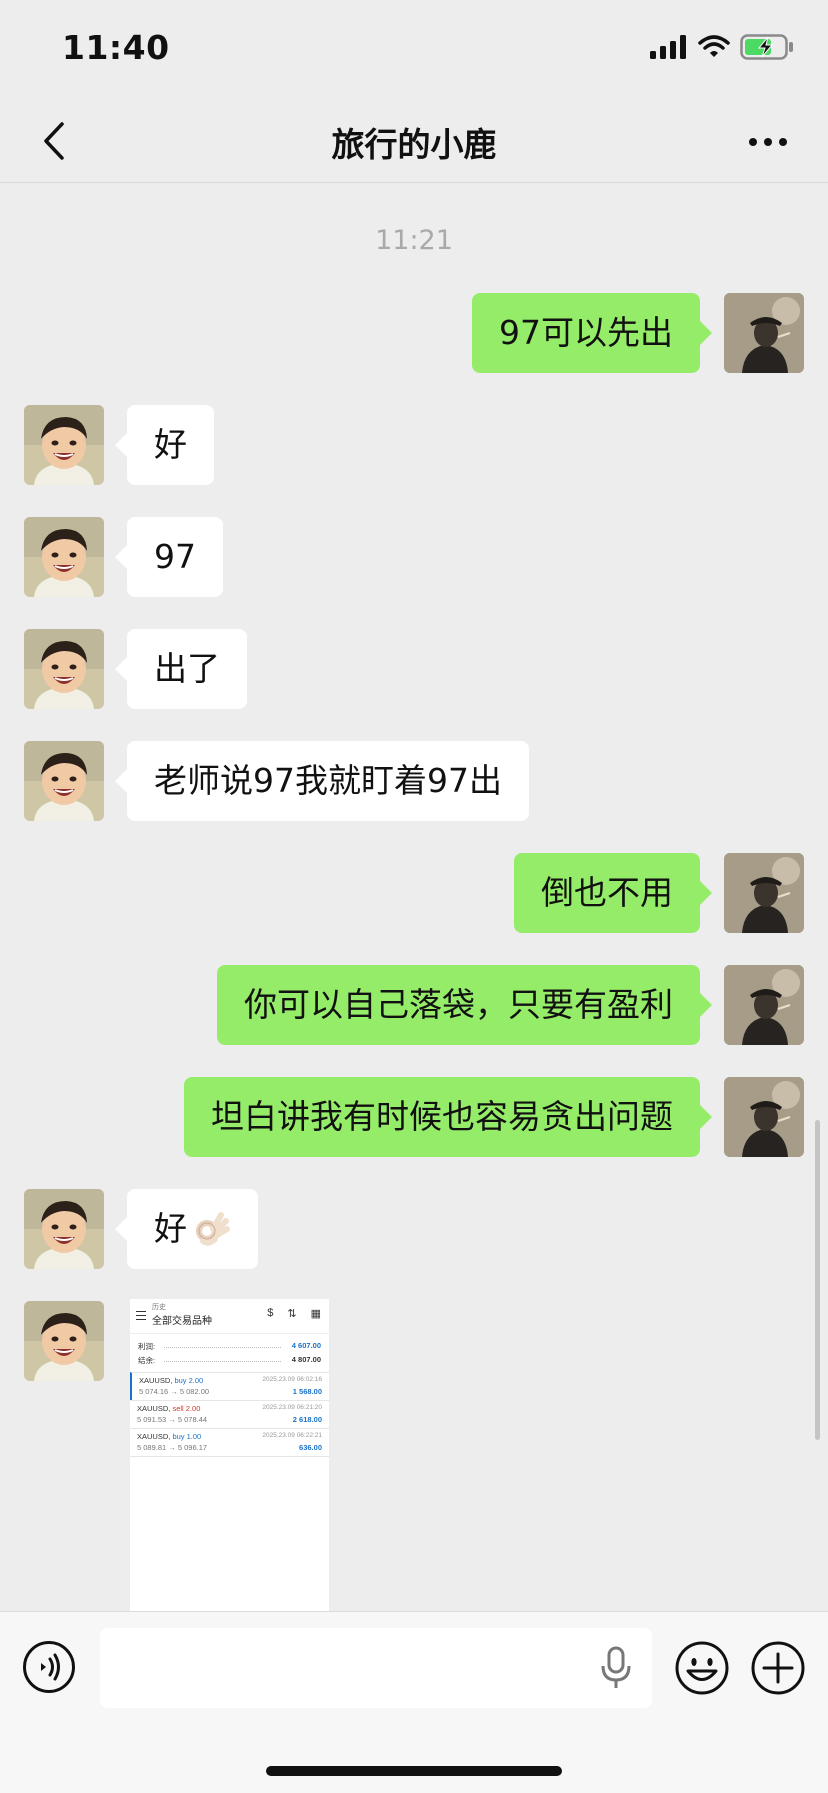  I want to click on cellular-signal-icon, so click(668, 47).